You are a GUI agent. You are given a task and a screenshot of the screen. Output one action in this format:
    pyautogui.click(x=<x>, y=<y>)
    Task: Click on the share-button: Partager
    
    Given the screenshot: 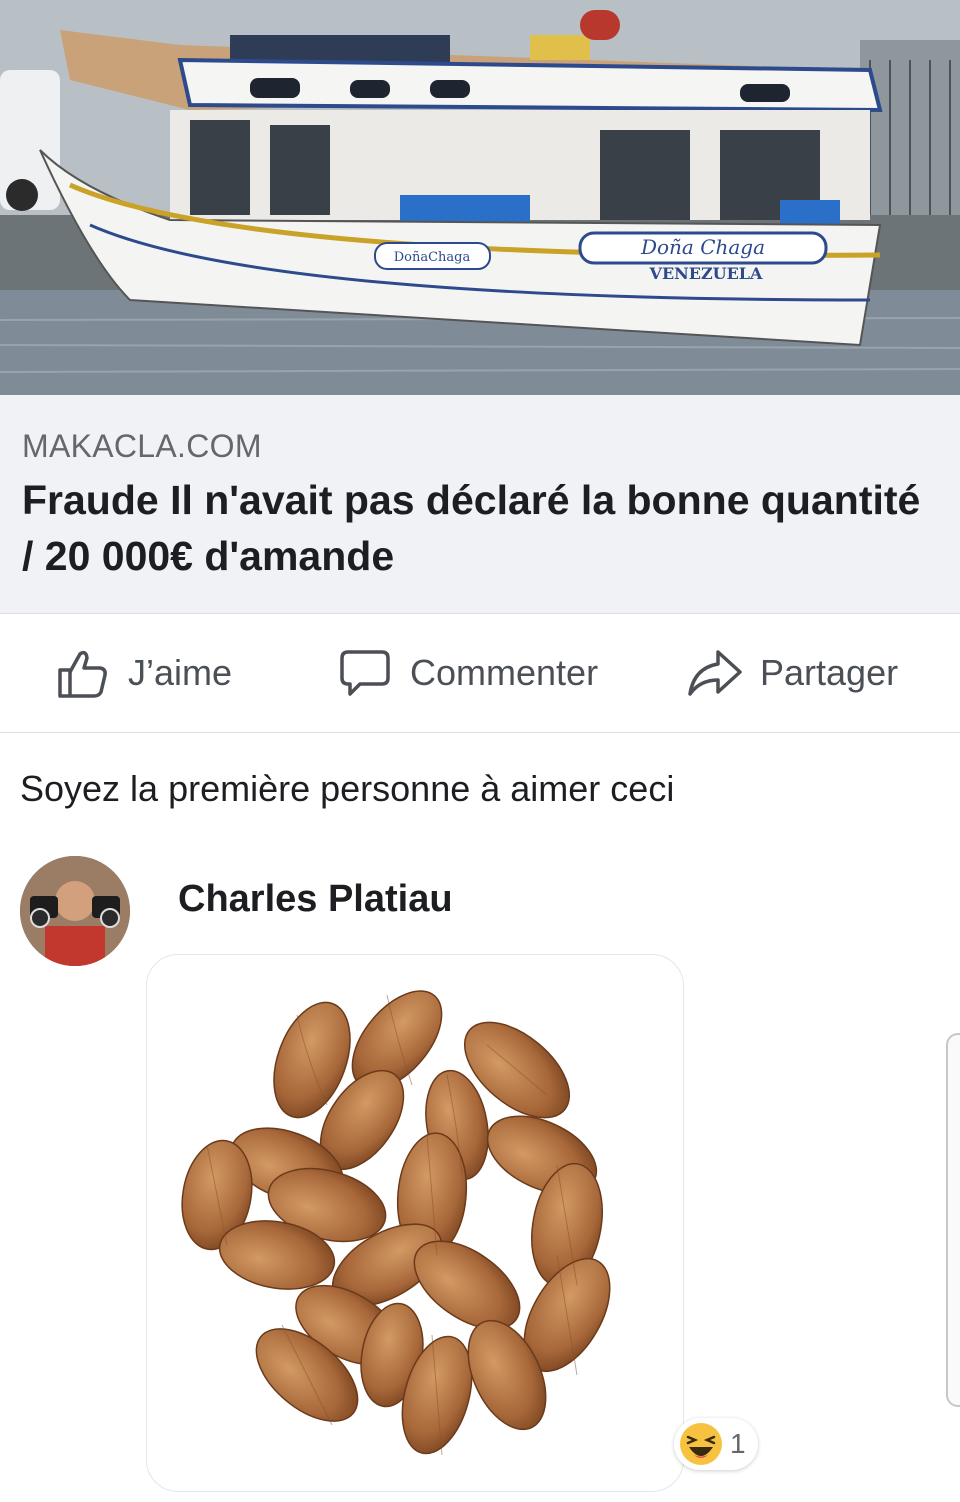 What is the action you would take?
    pyautogui.click(x=792, y=673)
    